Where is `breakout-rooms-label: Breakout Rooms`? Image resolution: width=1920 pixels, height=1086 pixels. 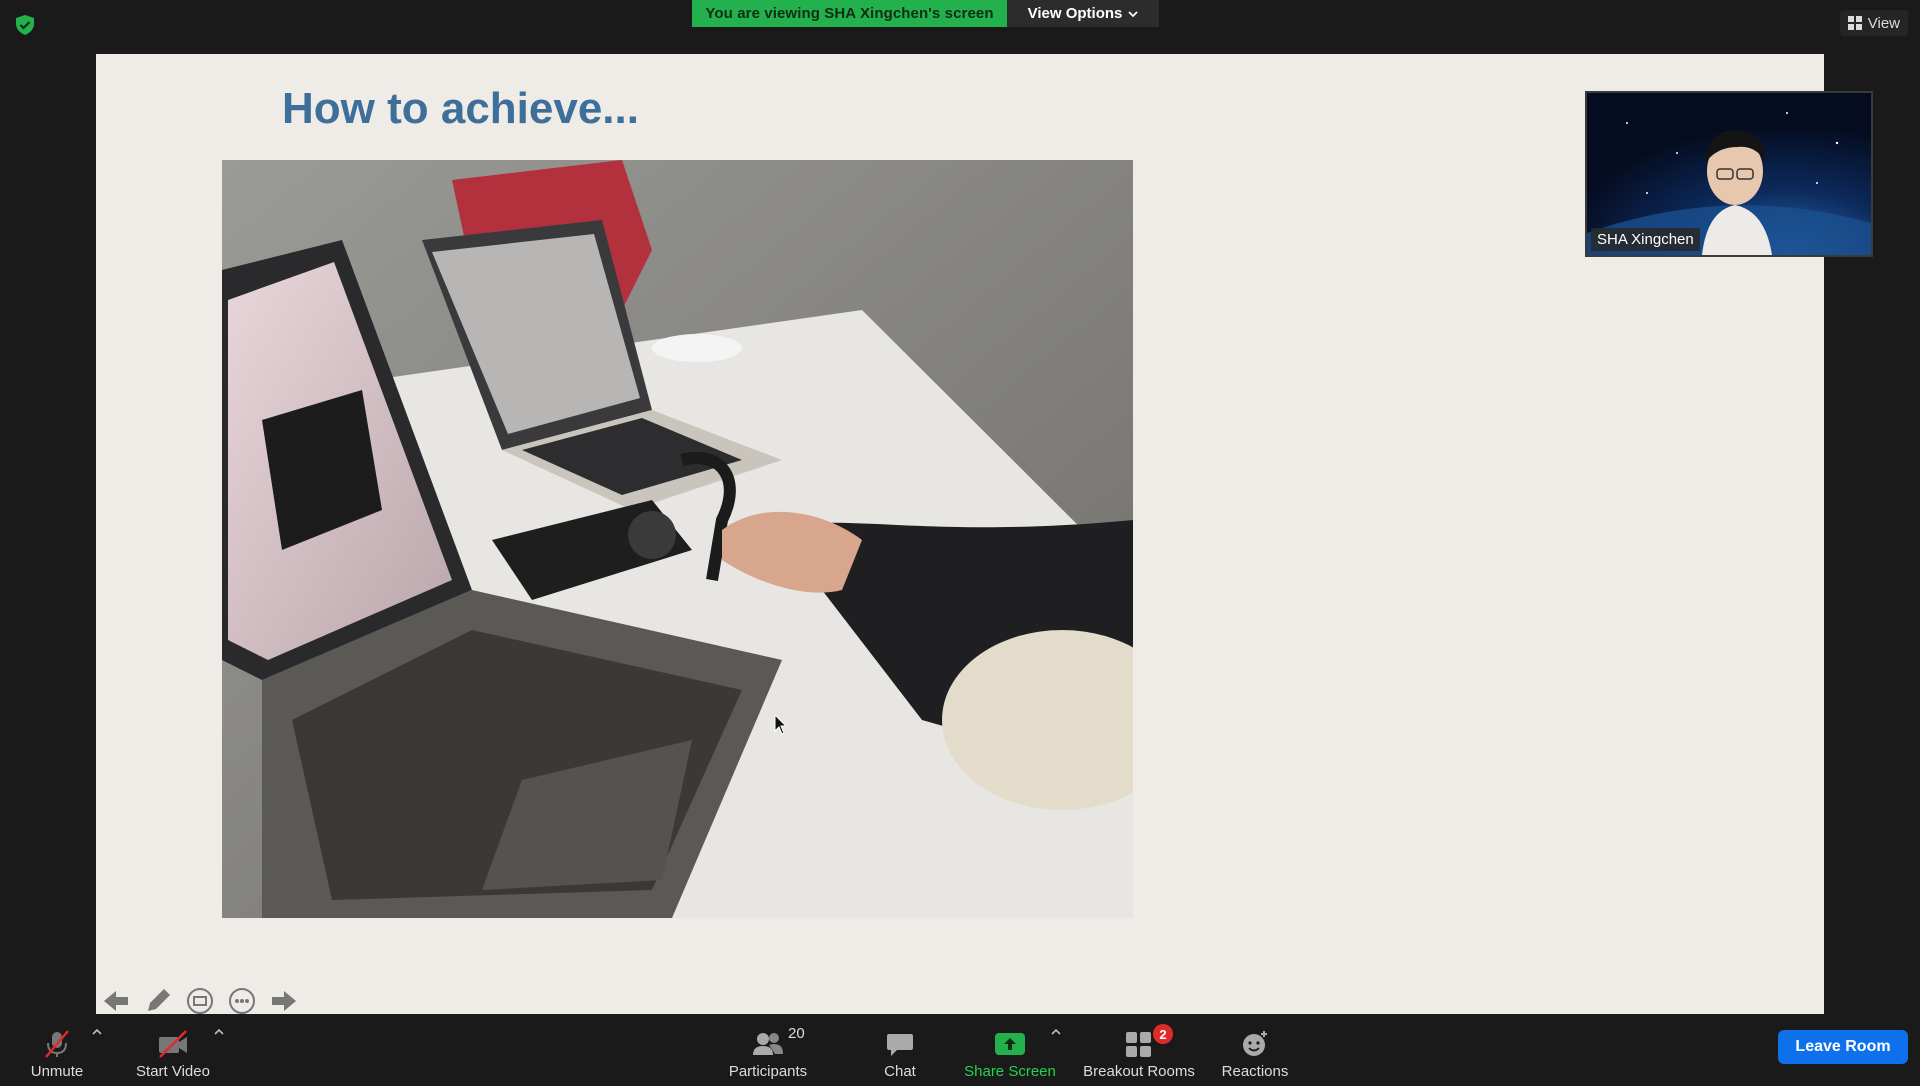 breakout-rooms-label: Breakout Rooms is located at coordinates (1139, 1071).